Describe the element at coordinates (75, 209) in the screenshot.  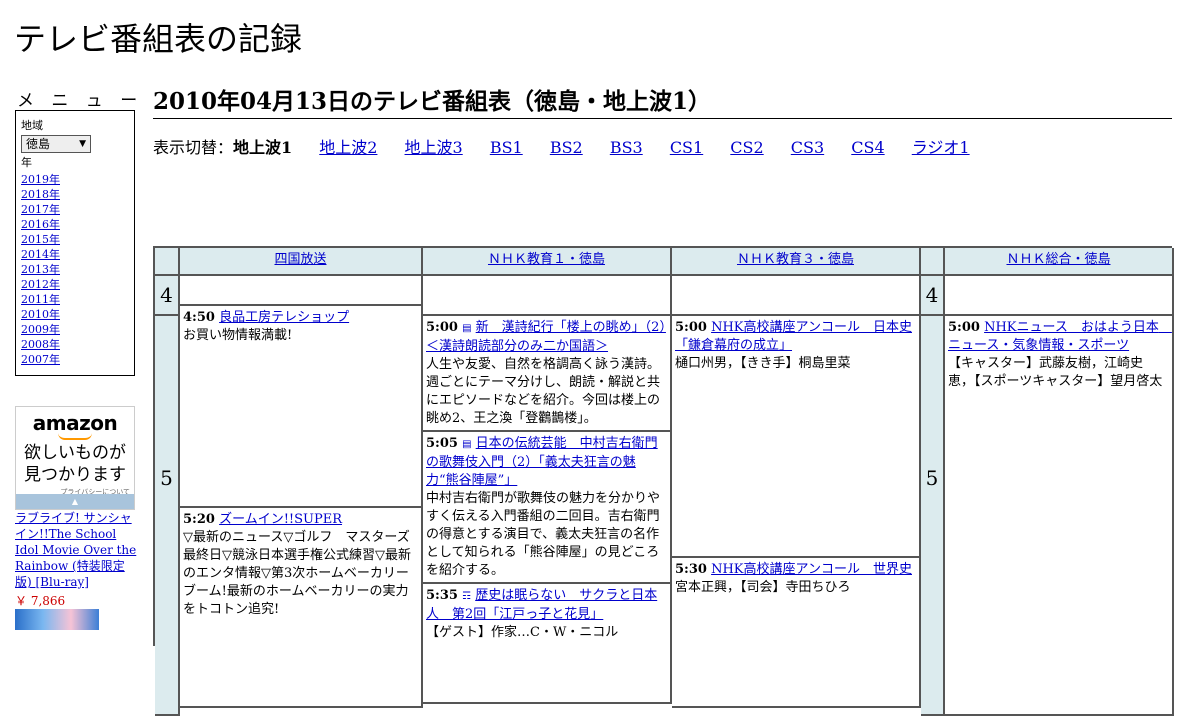
I see `year-link-2017: 2017年` at that location.